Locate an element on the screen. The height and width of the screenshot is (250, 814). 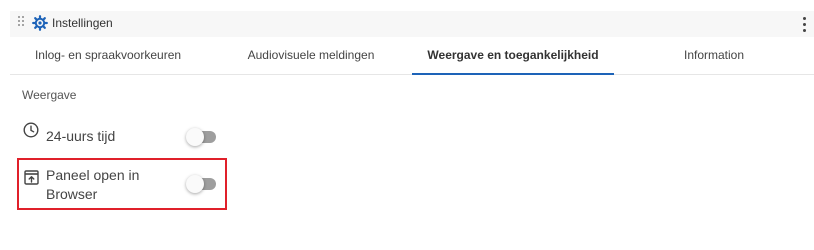
setting-label-24h: 24-uurs tijd is located at coordinates (81, 136).